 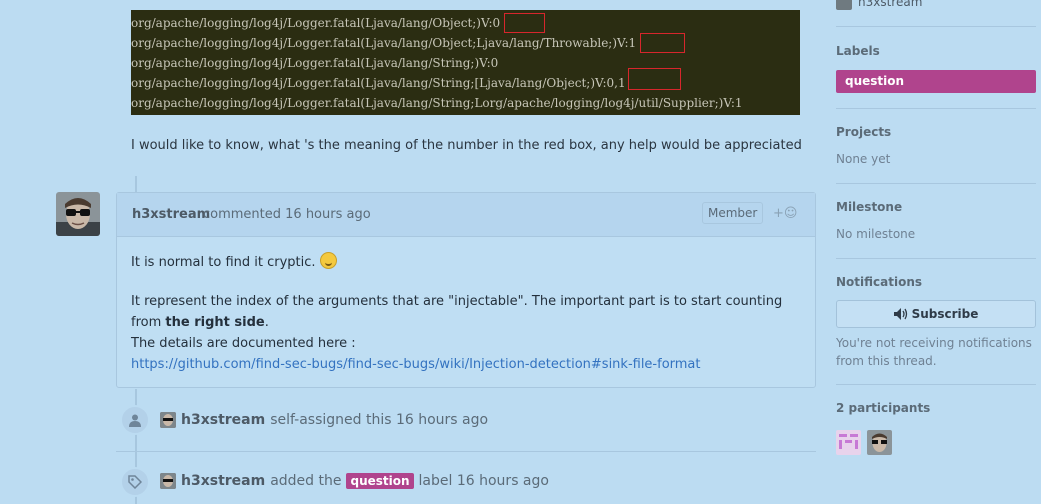 What do you see at coordinates (328, 260) in the screenshot?
I see `smile-emoji-icon` at bounding box center [328, 260].